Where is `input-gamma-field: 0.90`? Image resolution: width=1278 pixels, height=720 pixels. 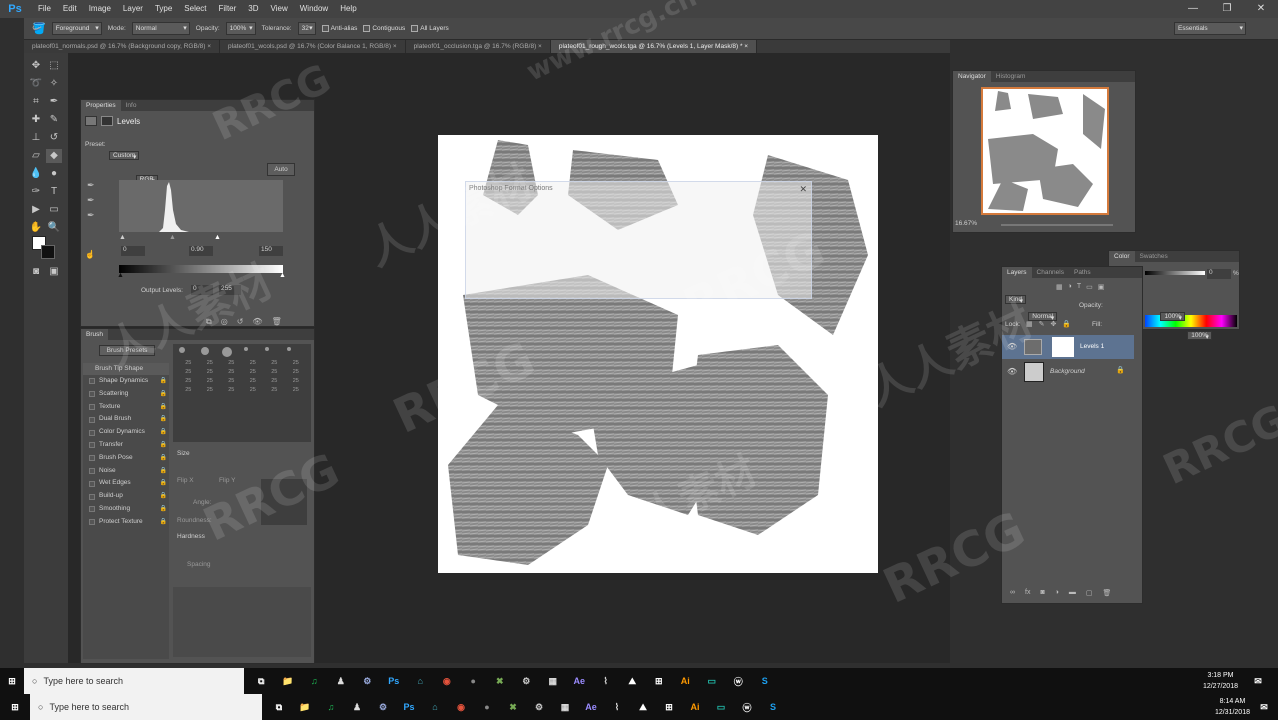 input-gamma-field: 0.90 is located at coordinates (201, 251).